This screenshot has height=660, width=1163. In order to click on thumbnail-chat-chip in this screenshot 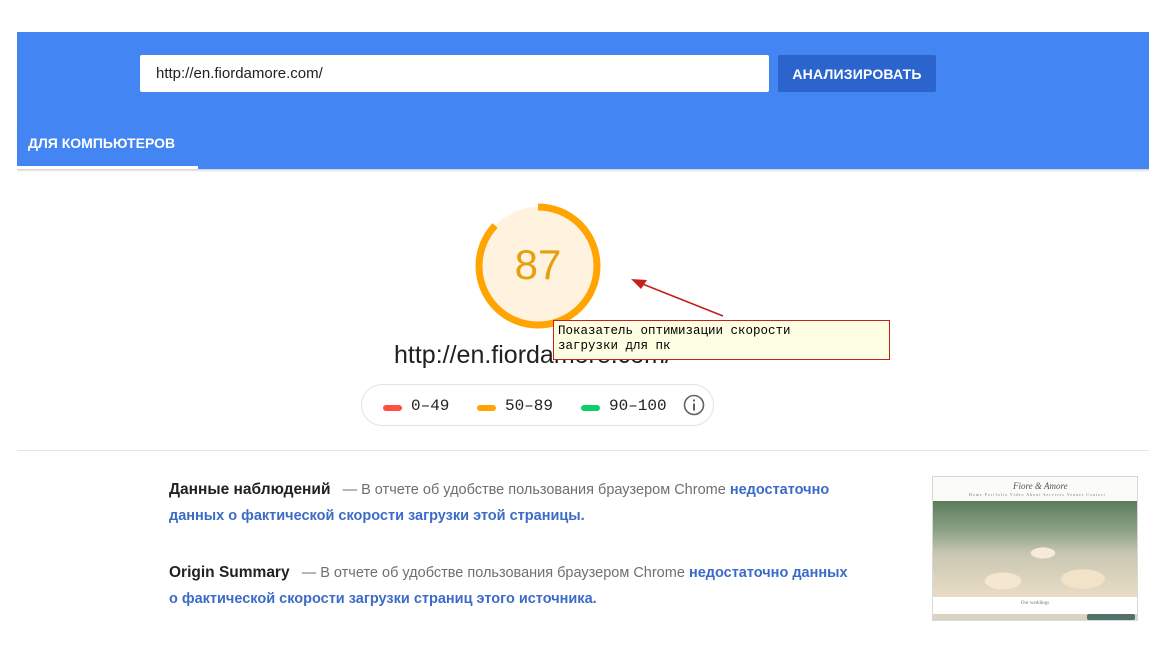, I will do `click(1111, 617)`.